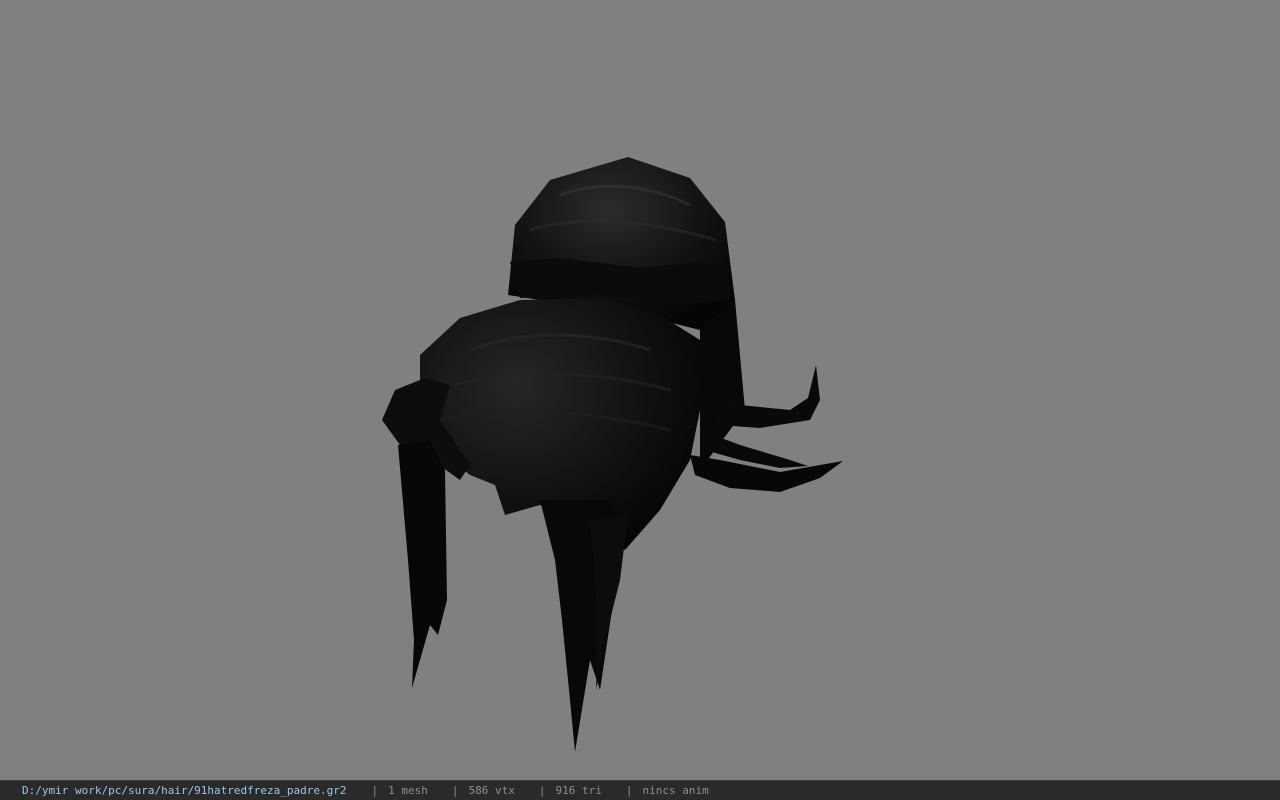  I want to click on triangle-count: 916 tri, so click(578, 790).